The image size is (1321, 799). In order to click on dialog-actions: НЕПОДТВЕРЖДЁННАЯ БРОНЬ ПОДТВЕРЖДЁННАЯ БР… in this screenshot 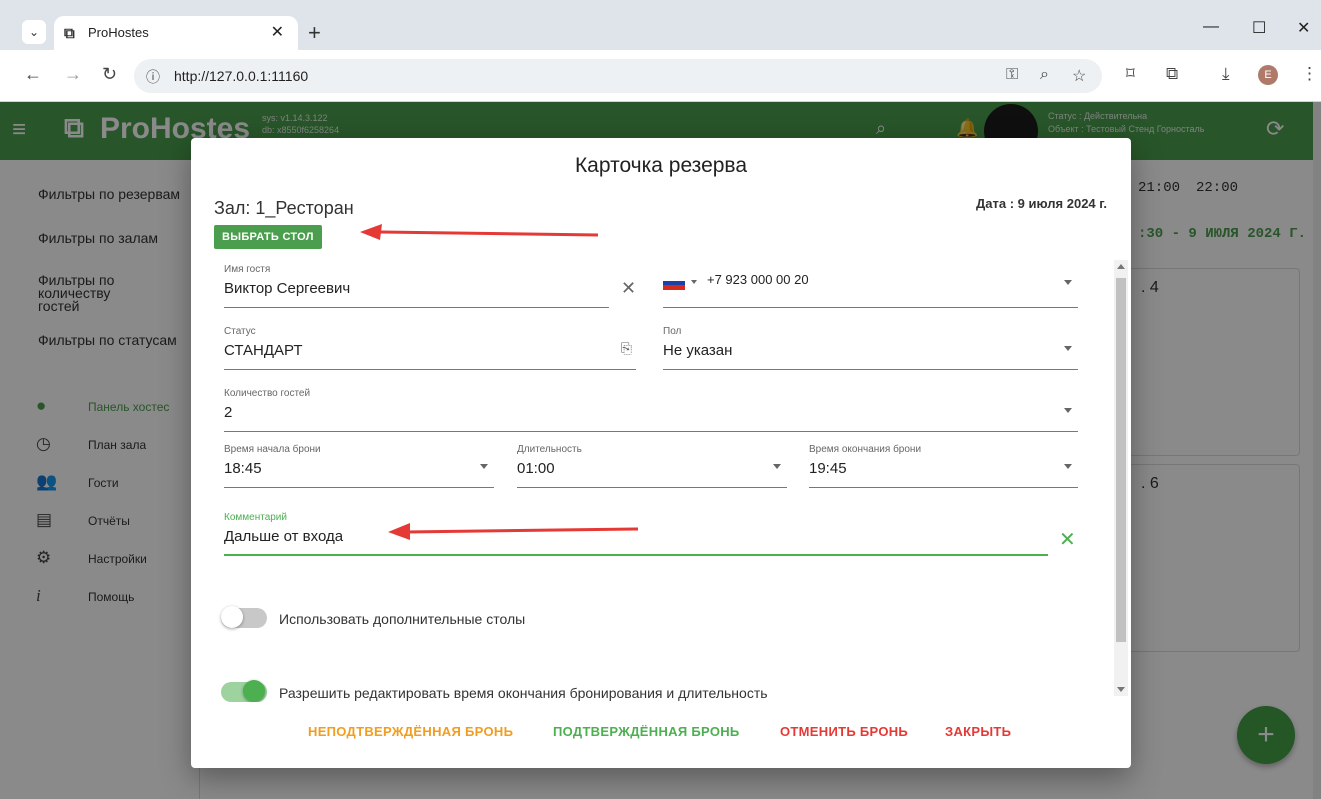, I will do `click(661, 736)`.